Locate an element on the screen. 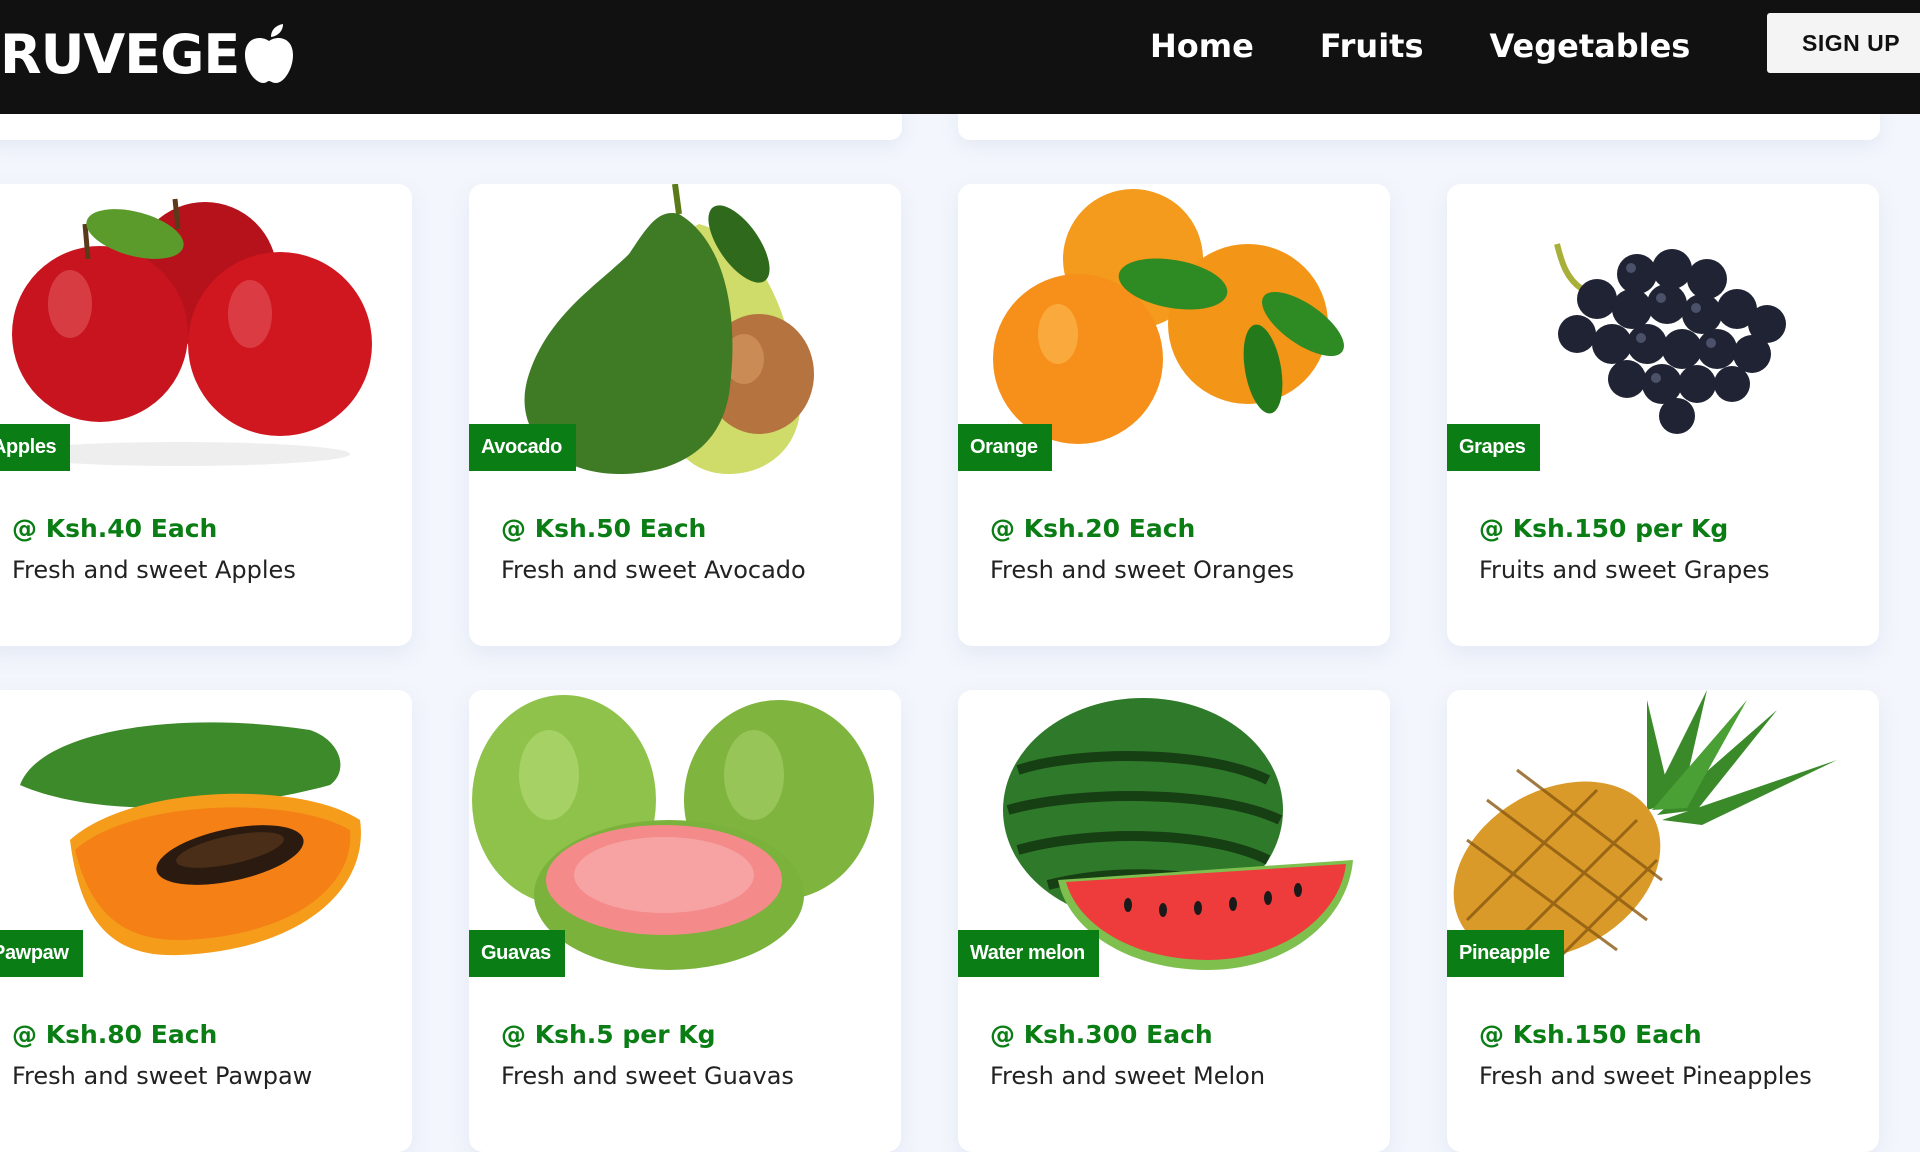 Image resolution: width=1920 pixels, height=1152 pixels. apple-logo-icon is located at coordinates (269, 53).